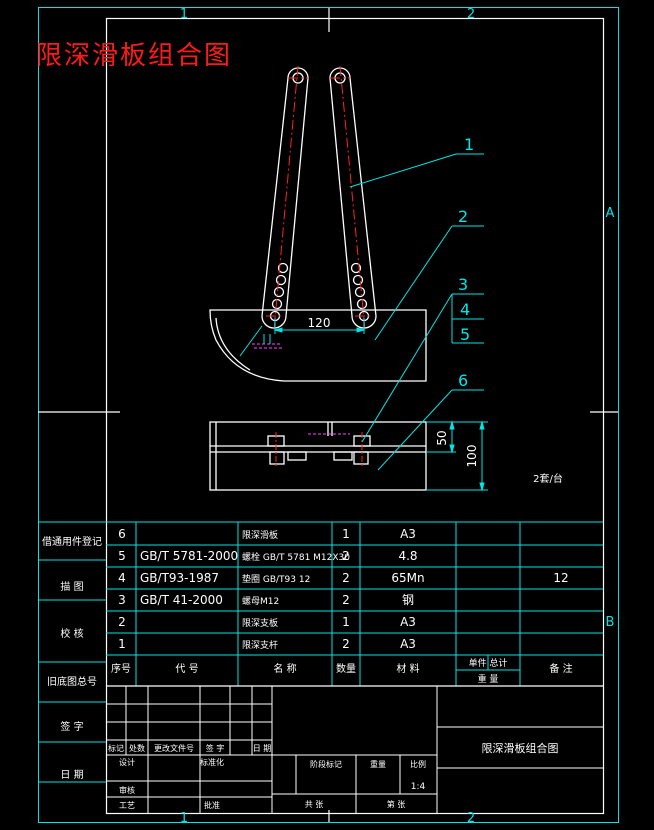  I want to click on center-lines, so click(319, 198).